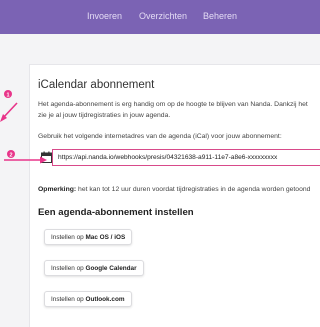 The image size is (320, 327). Describe the element at coordinates (111, 268) in the screenshot. I see `button-label-platform: Google Calendar` at that location.